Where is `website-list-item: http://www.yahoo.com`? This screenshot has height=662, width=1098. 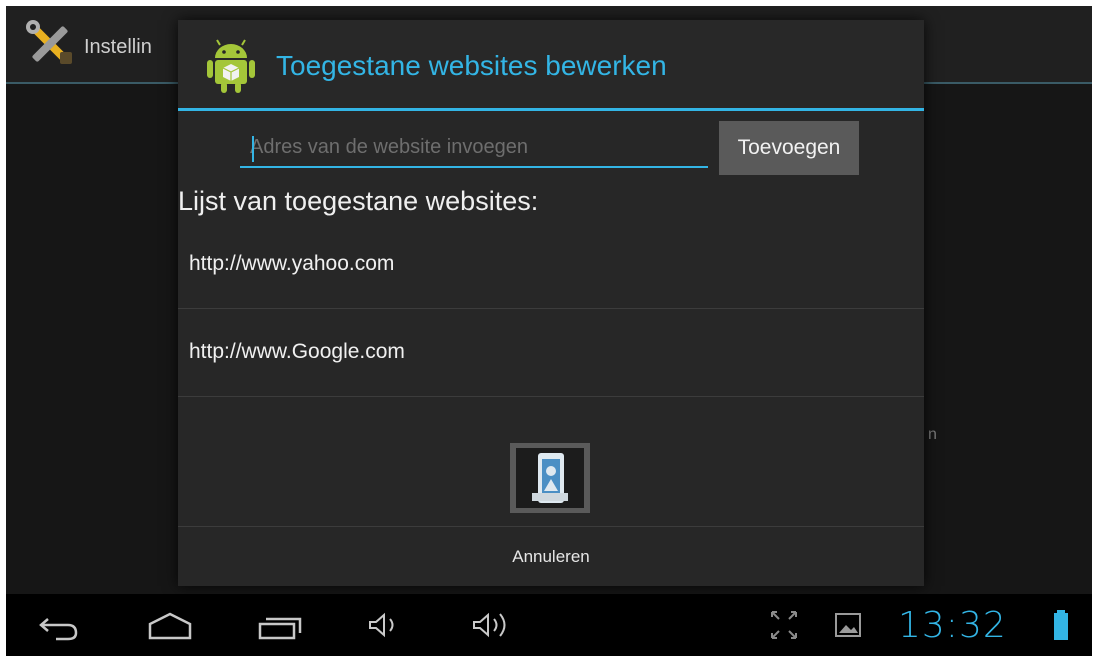
website-list-item: http://www.yahoo.com is located at coordinates (551, 265).